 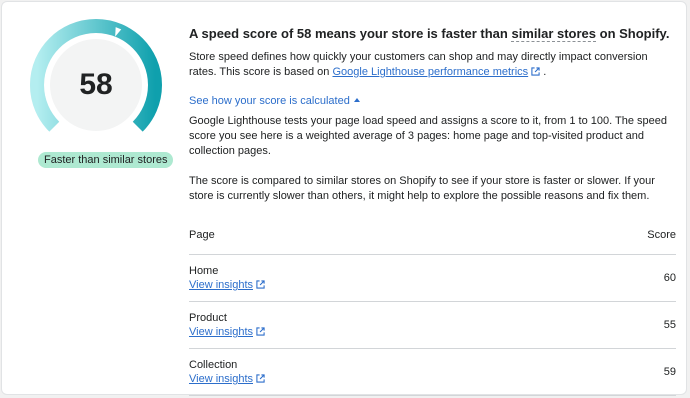 I want to click on table-row: Home View insights 60, so click(x=432, y=278).